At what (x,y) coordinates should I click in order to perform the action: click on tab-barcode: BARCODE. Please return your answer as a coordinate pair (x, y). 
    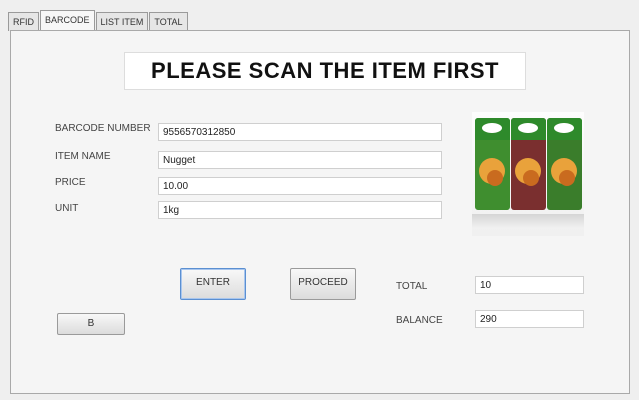
    Looking at the image, I should click on (67, 20).